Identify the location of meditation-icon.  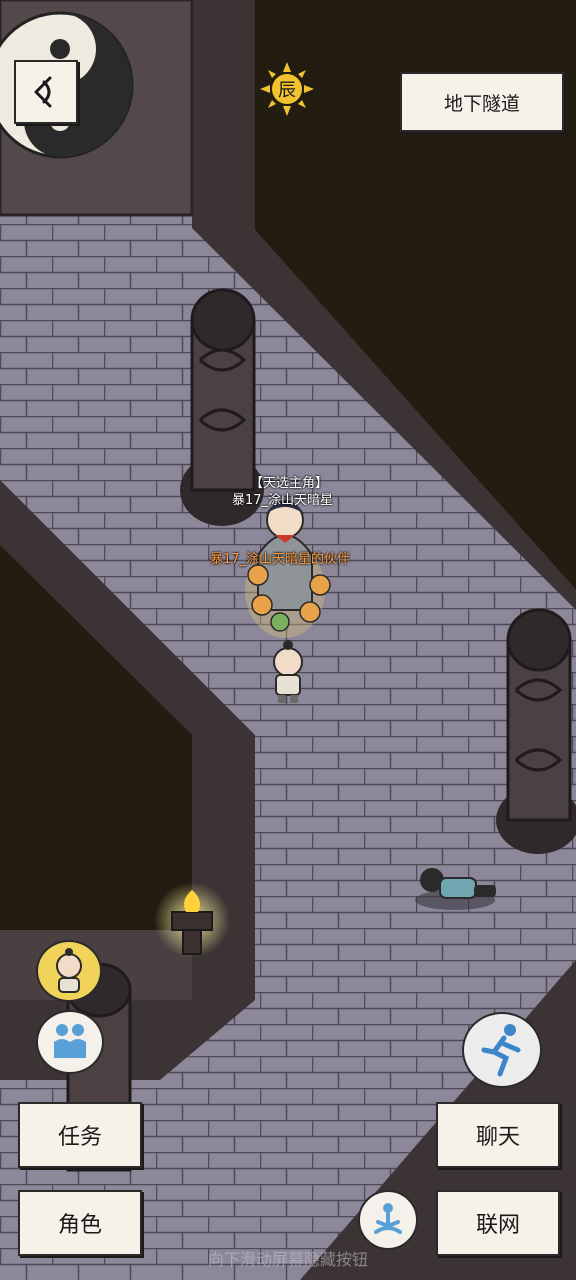
(388, 1218).